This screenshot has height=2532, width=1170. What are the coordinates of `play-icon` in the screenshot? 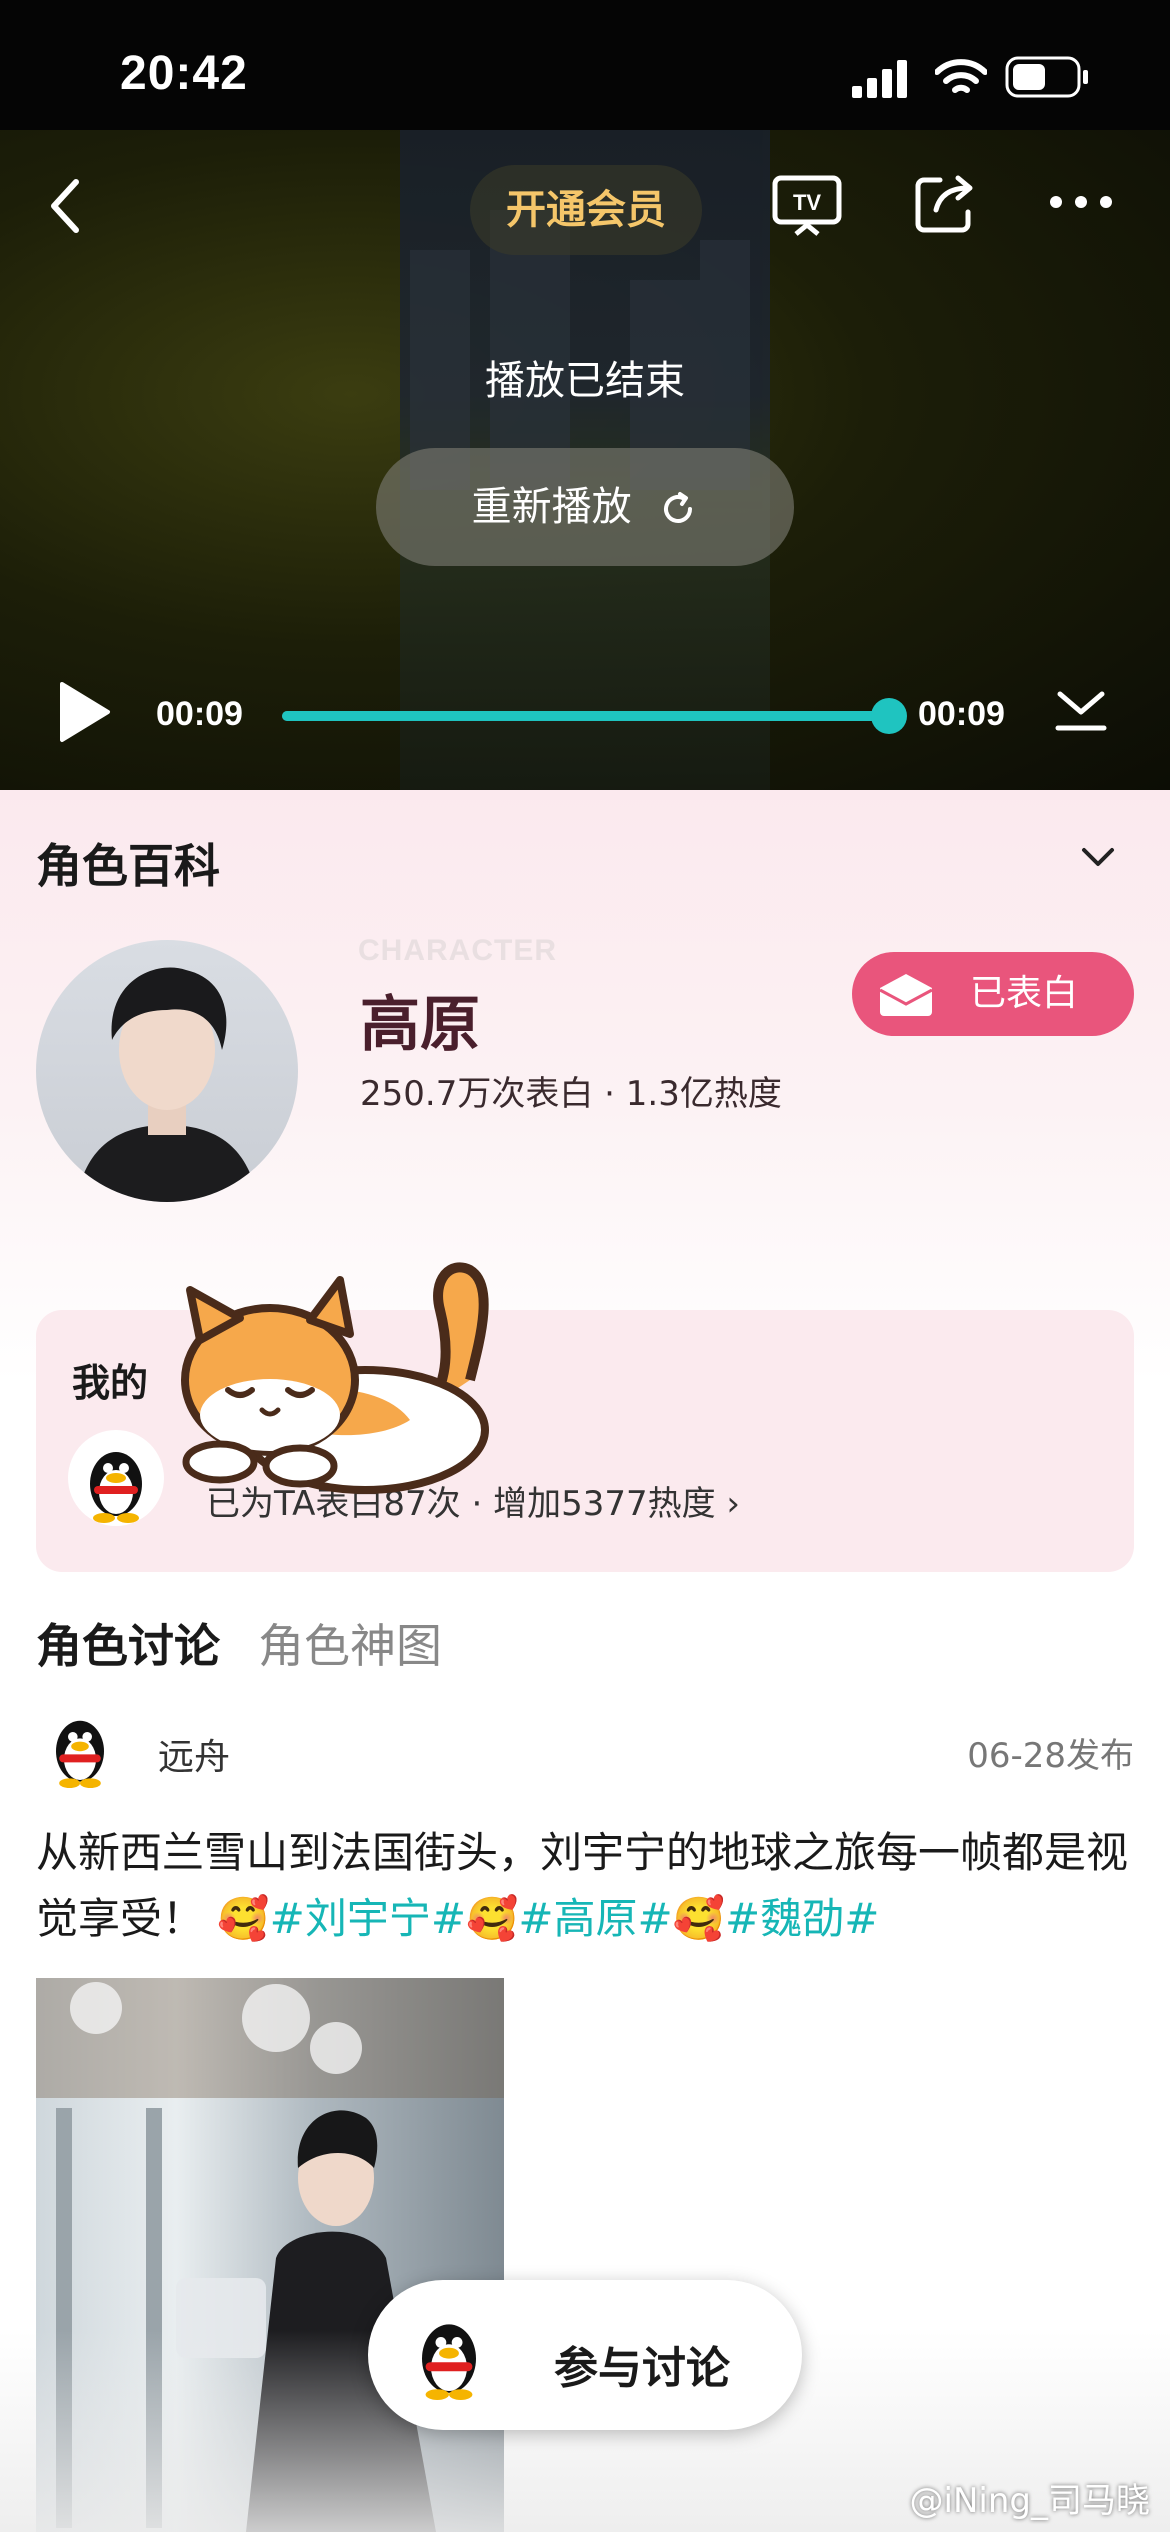 It's located at (84, 712).